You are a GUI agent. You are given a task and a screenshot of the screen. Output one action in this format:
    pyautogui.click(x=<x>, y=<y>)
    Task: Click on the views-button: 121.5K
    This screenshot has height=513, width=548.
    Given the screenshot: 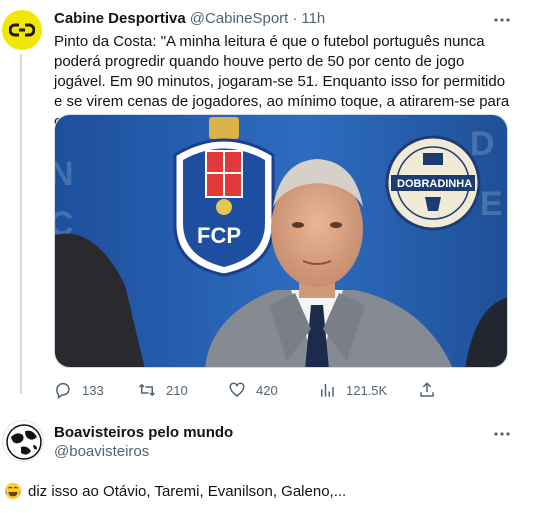 What is the action you would take?
    pyautogui.click(x=352, y=390)
    